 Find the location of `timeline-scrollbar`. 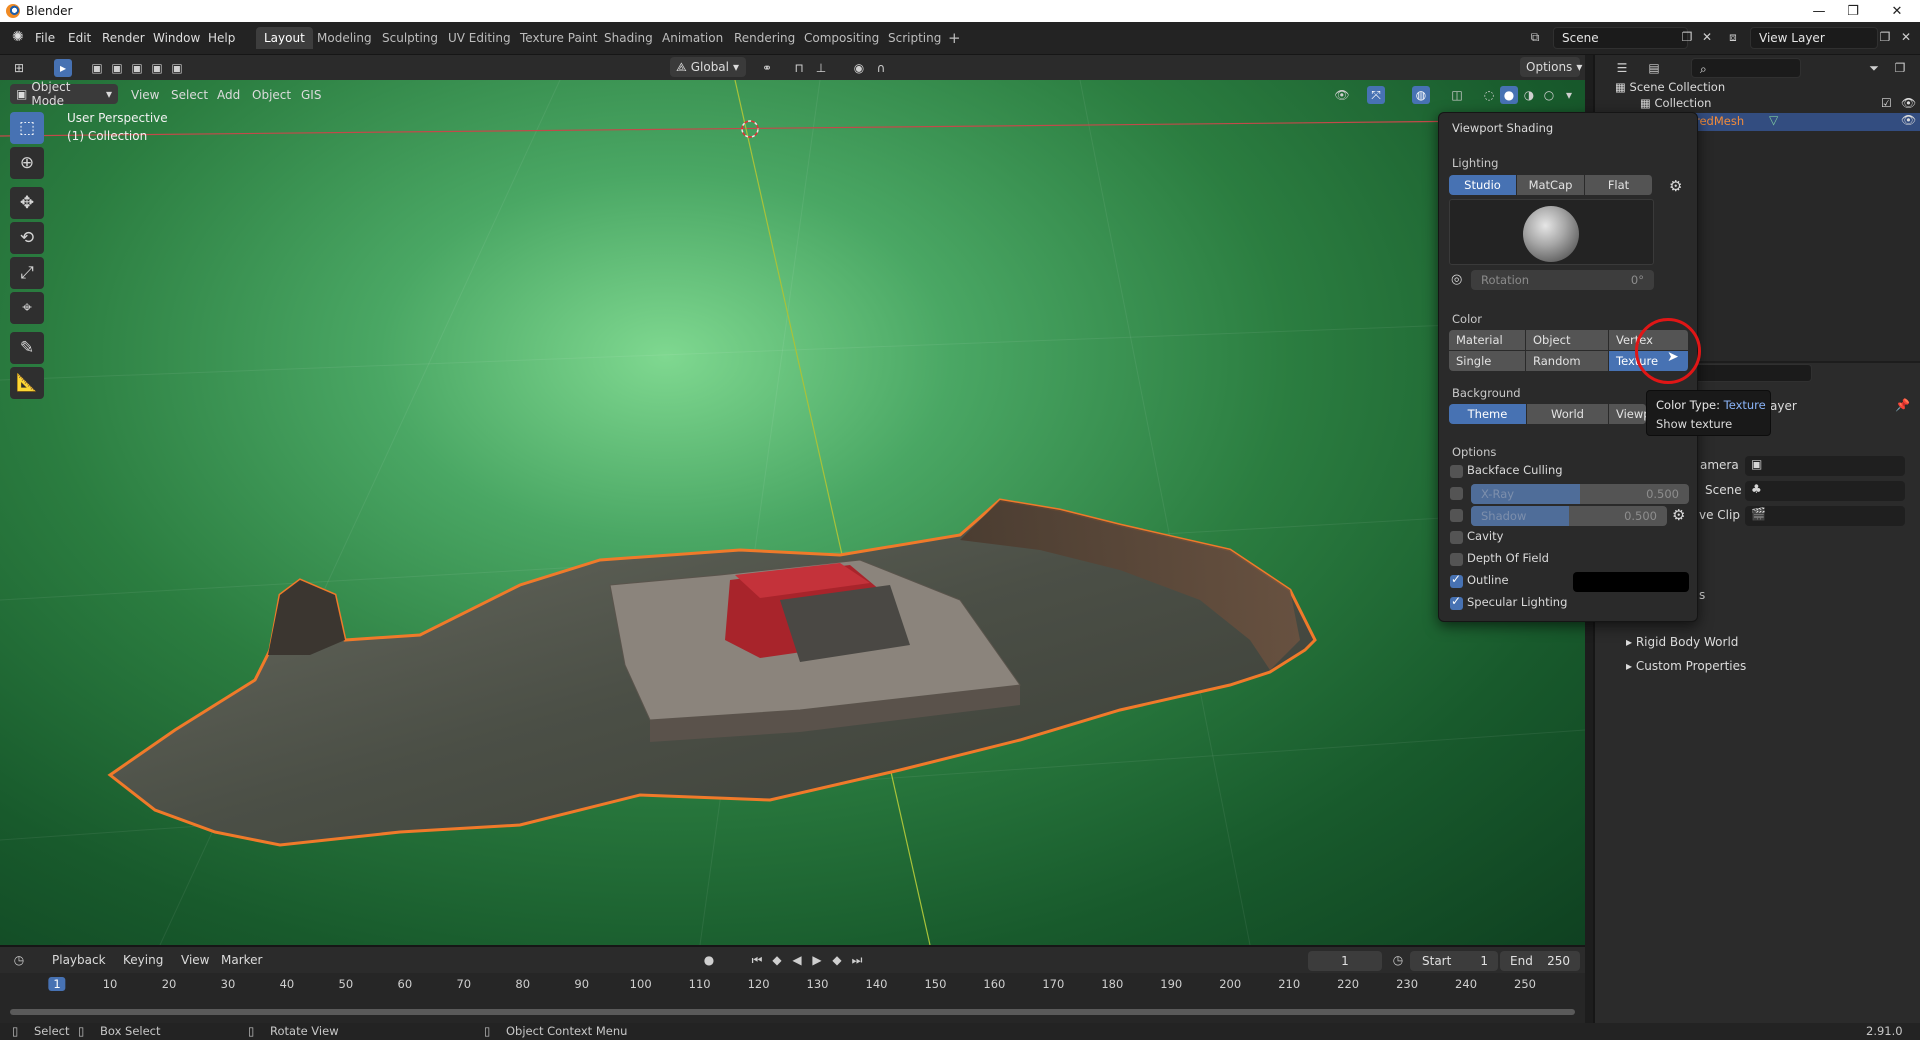

timeline-scrollbar is located at coordinates (792, 1012).